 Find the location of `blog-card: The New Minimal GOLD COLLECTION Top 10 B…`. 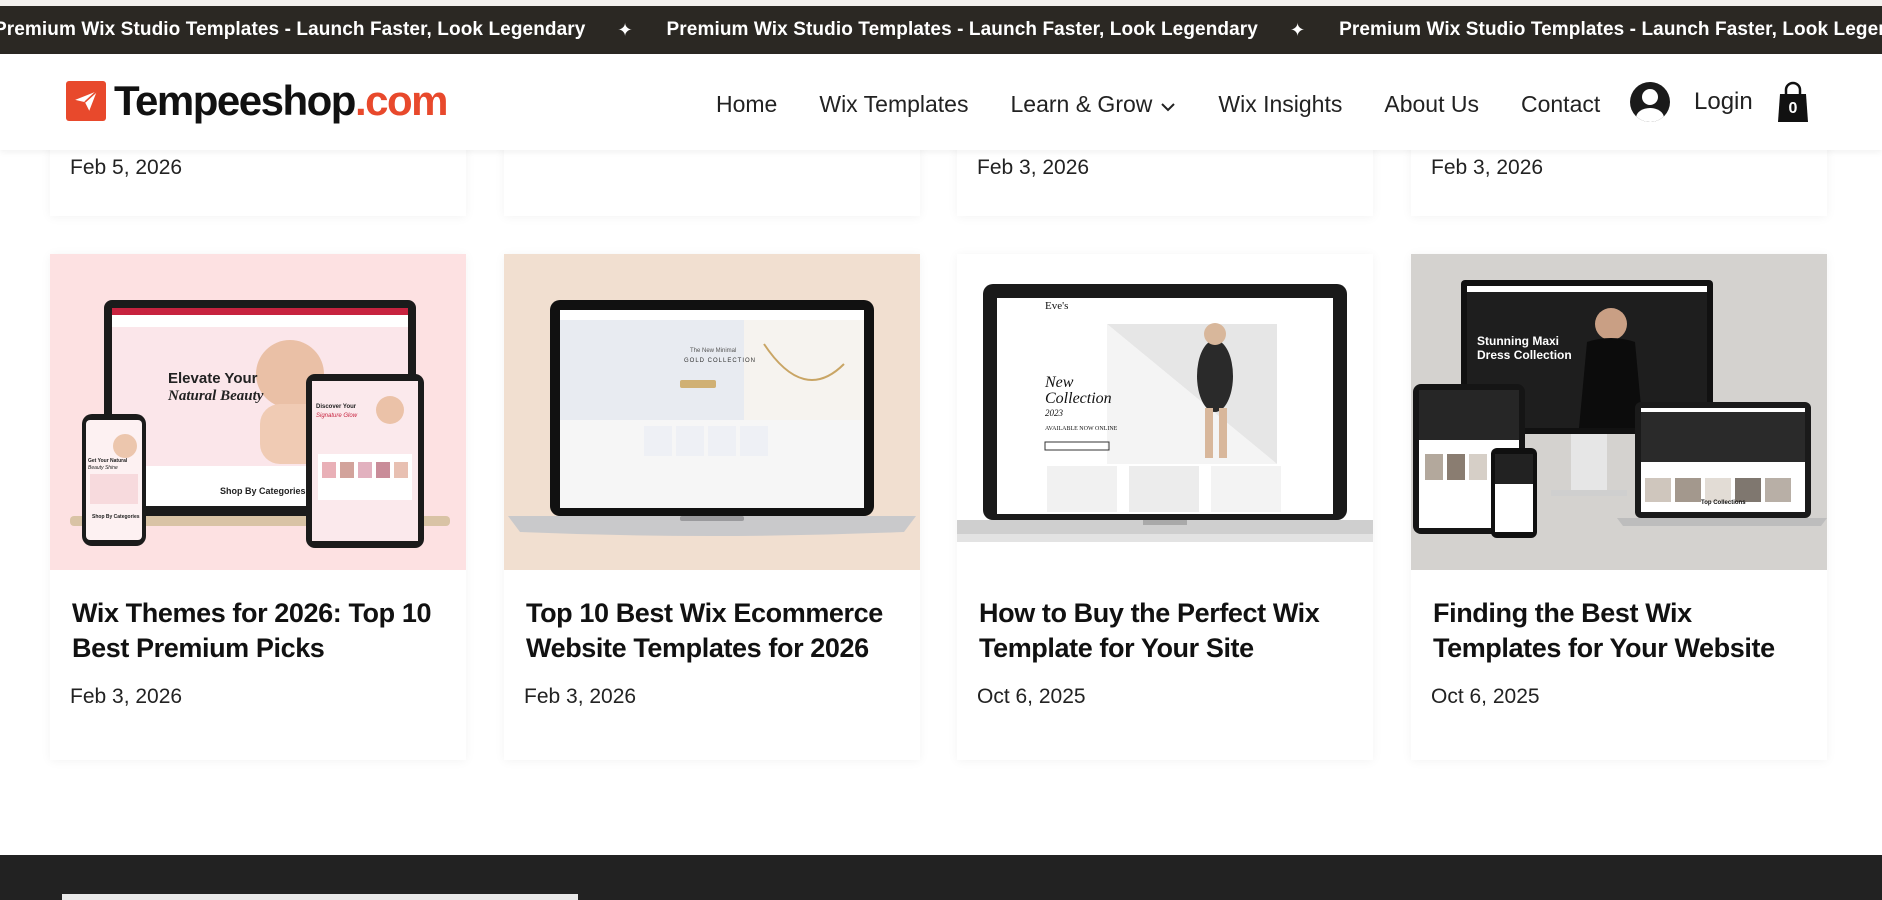

blog-card: The New Minimal GOLD COLLECTION Top 10 B… is located at coordinates (712, 507).